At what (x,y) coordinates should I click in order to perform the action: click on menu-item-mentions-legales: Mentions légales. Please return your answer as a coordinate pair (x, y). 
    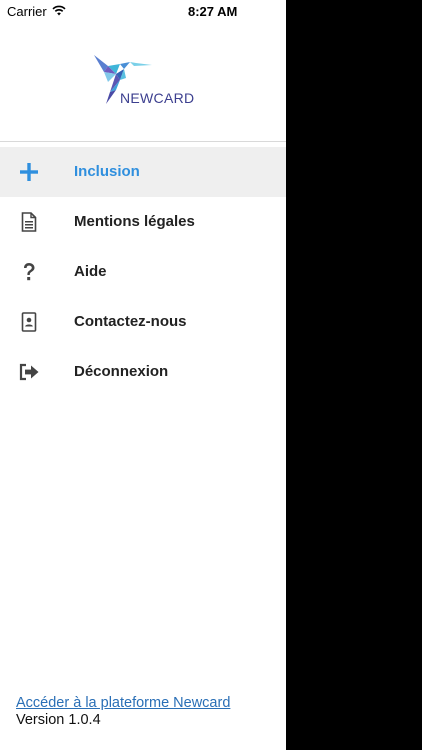
    Looking at the image, I should click on (143, 222).